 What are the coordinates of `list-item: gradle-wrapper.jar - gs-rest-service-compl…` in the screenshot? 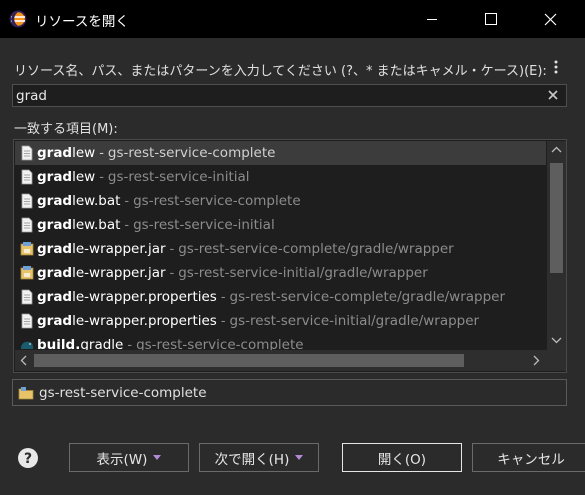 It's located at (280, 249).